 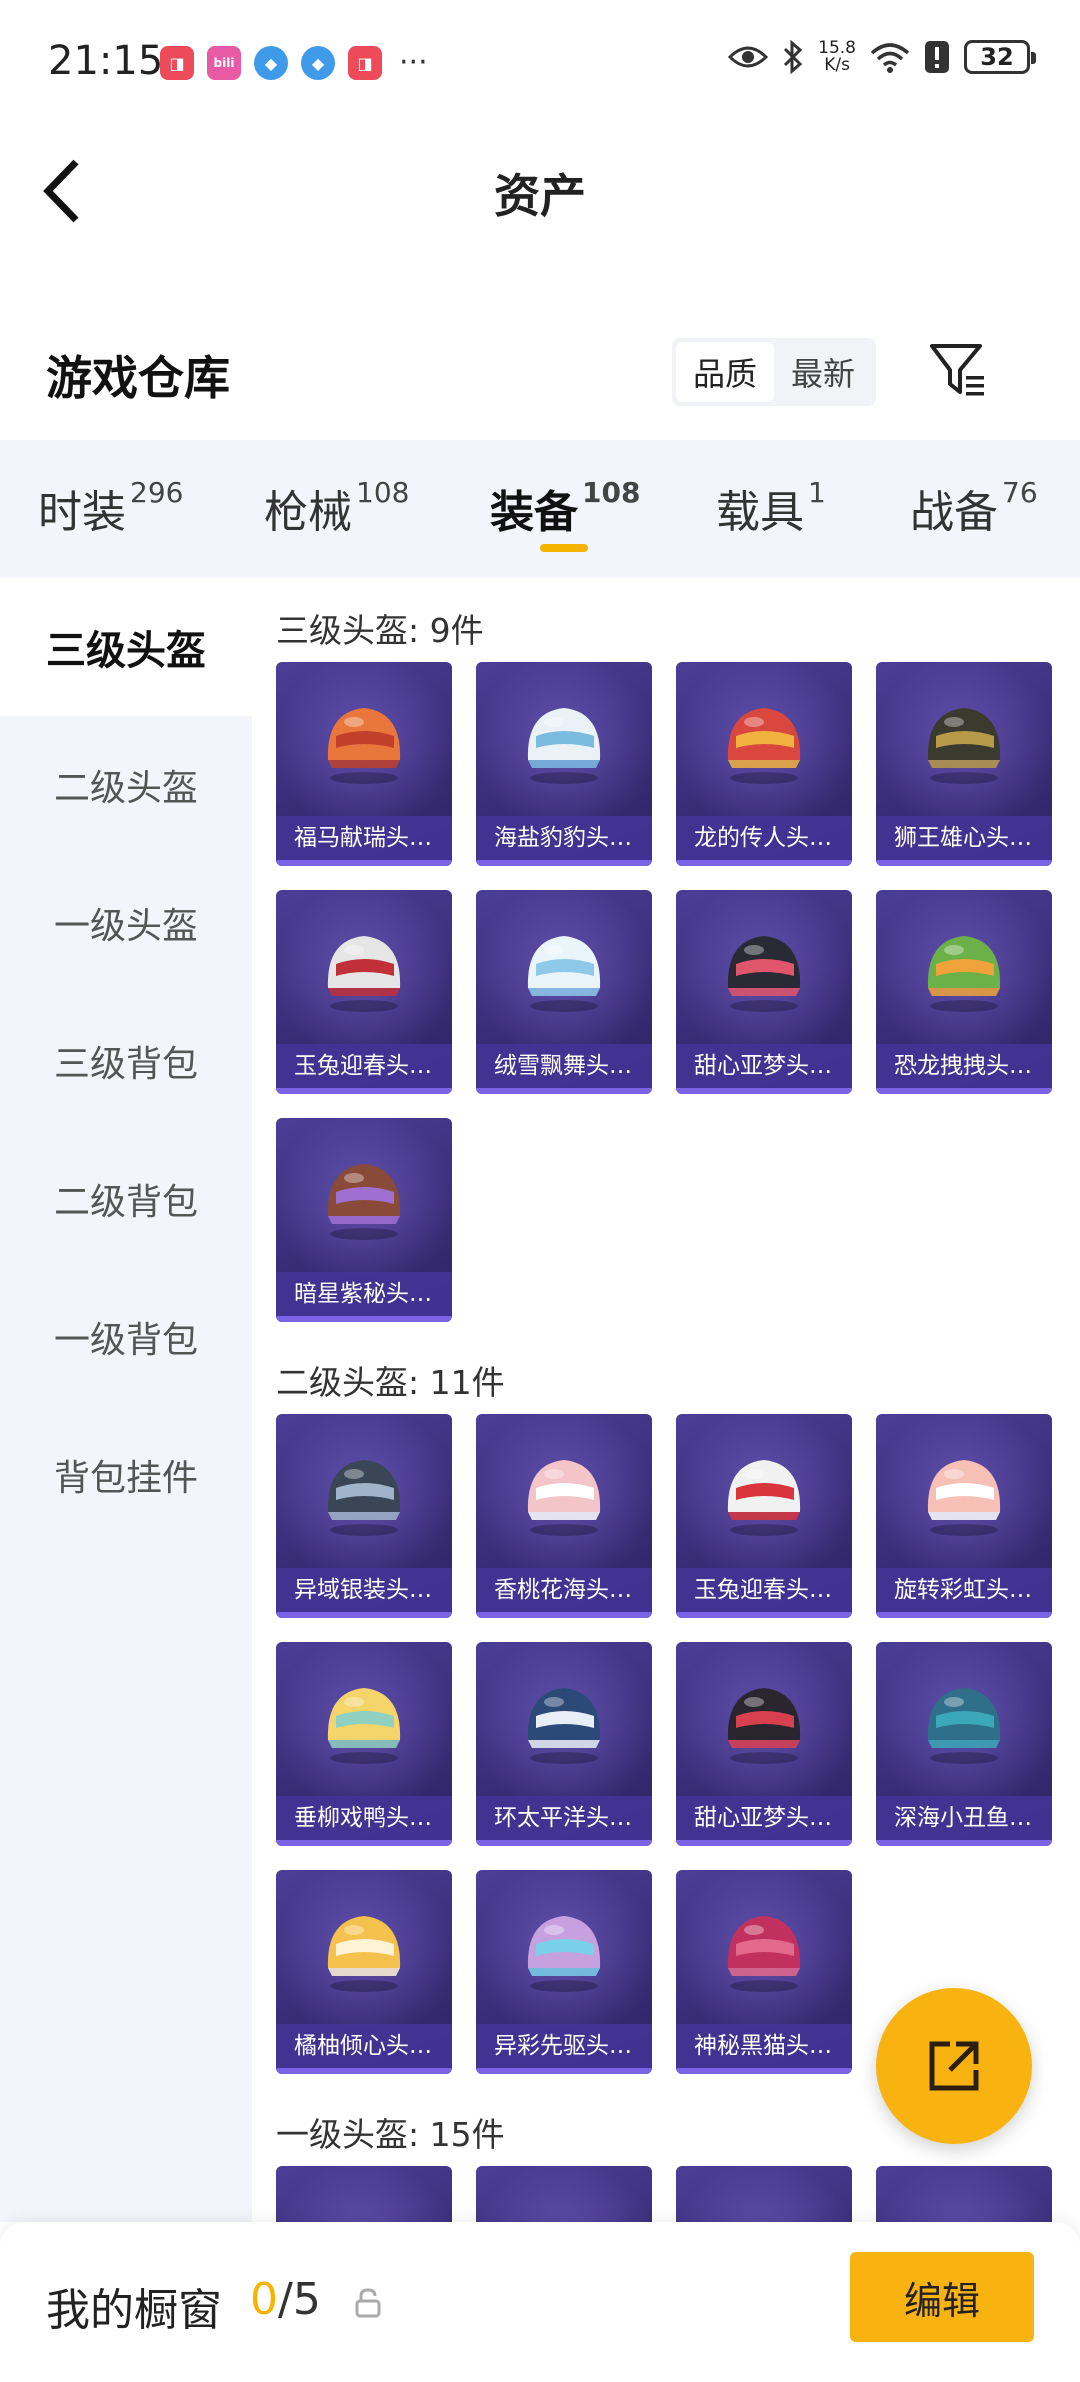 I want to click on tab-supplies: 战备 76, so click(x=974, y=508).